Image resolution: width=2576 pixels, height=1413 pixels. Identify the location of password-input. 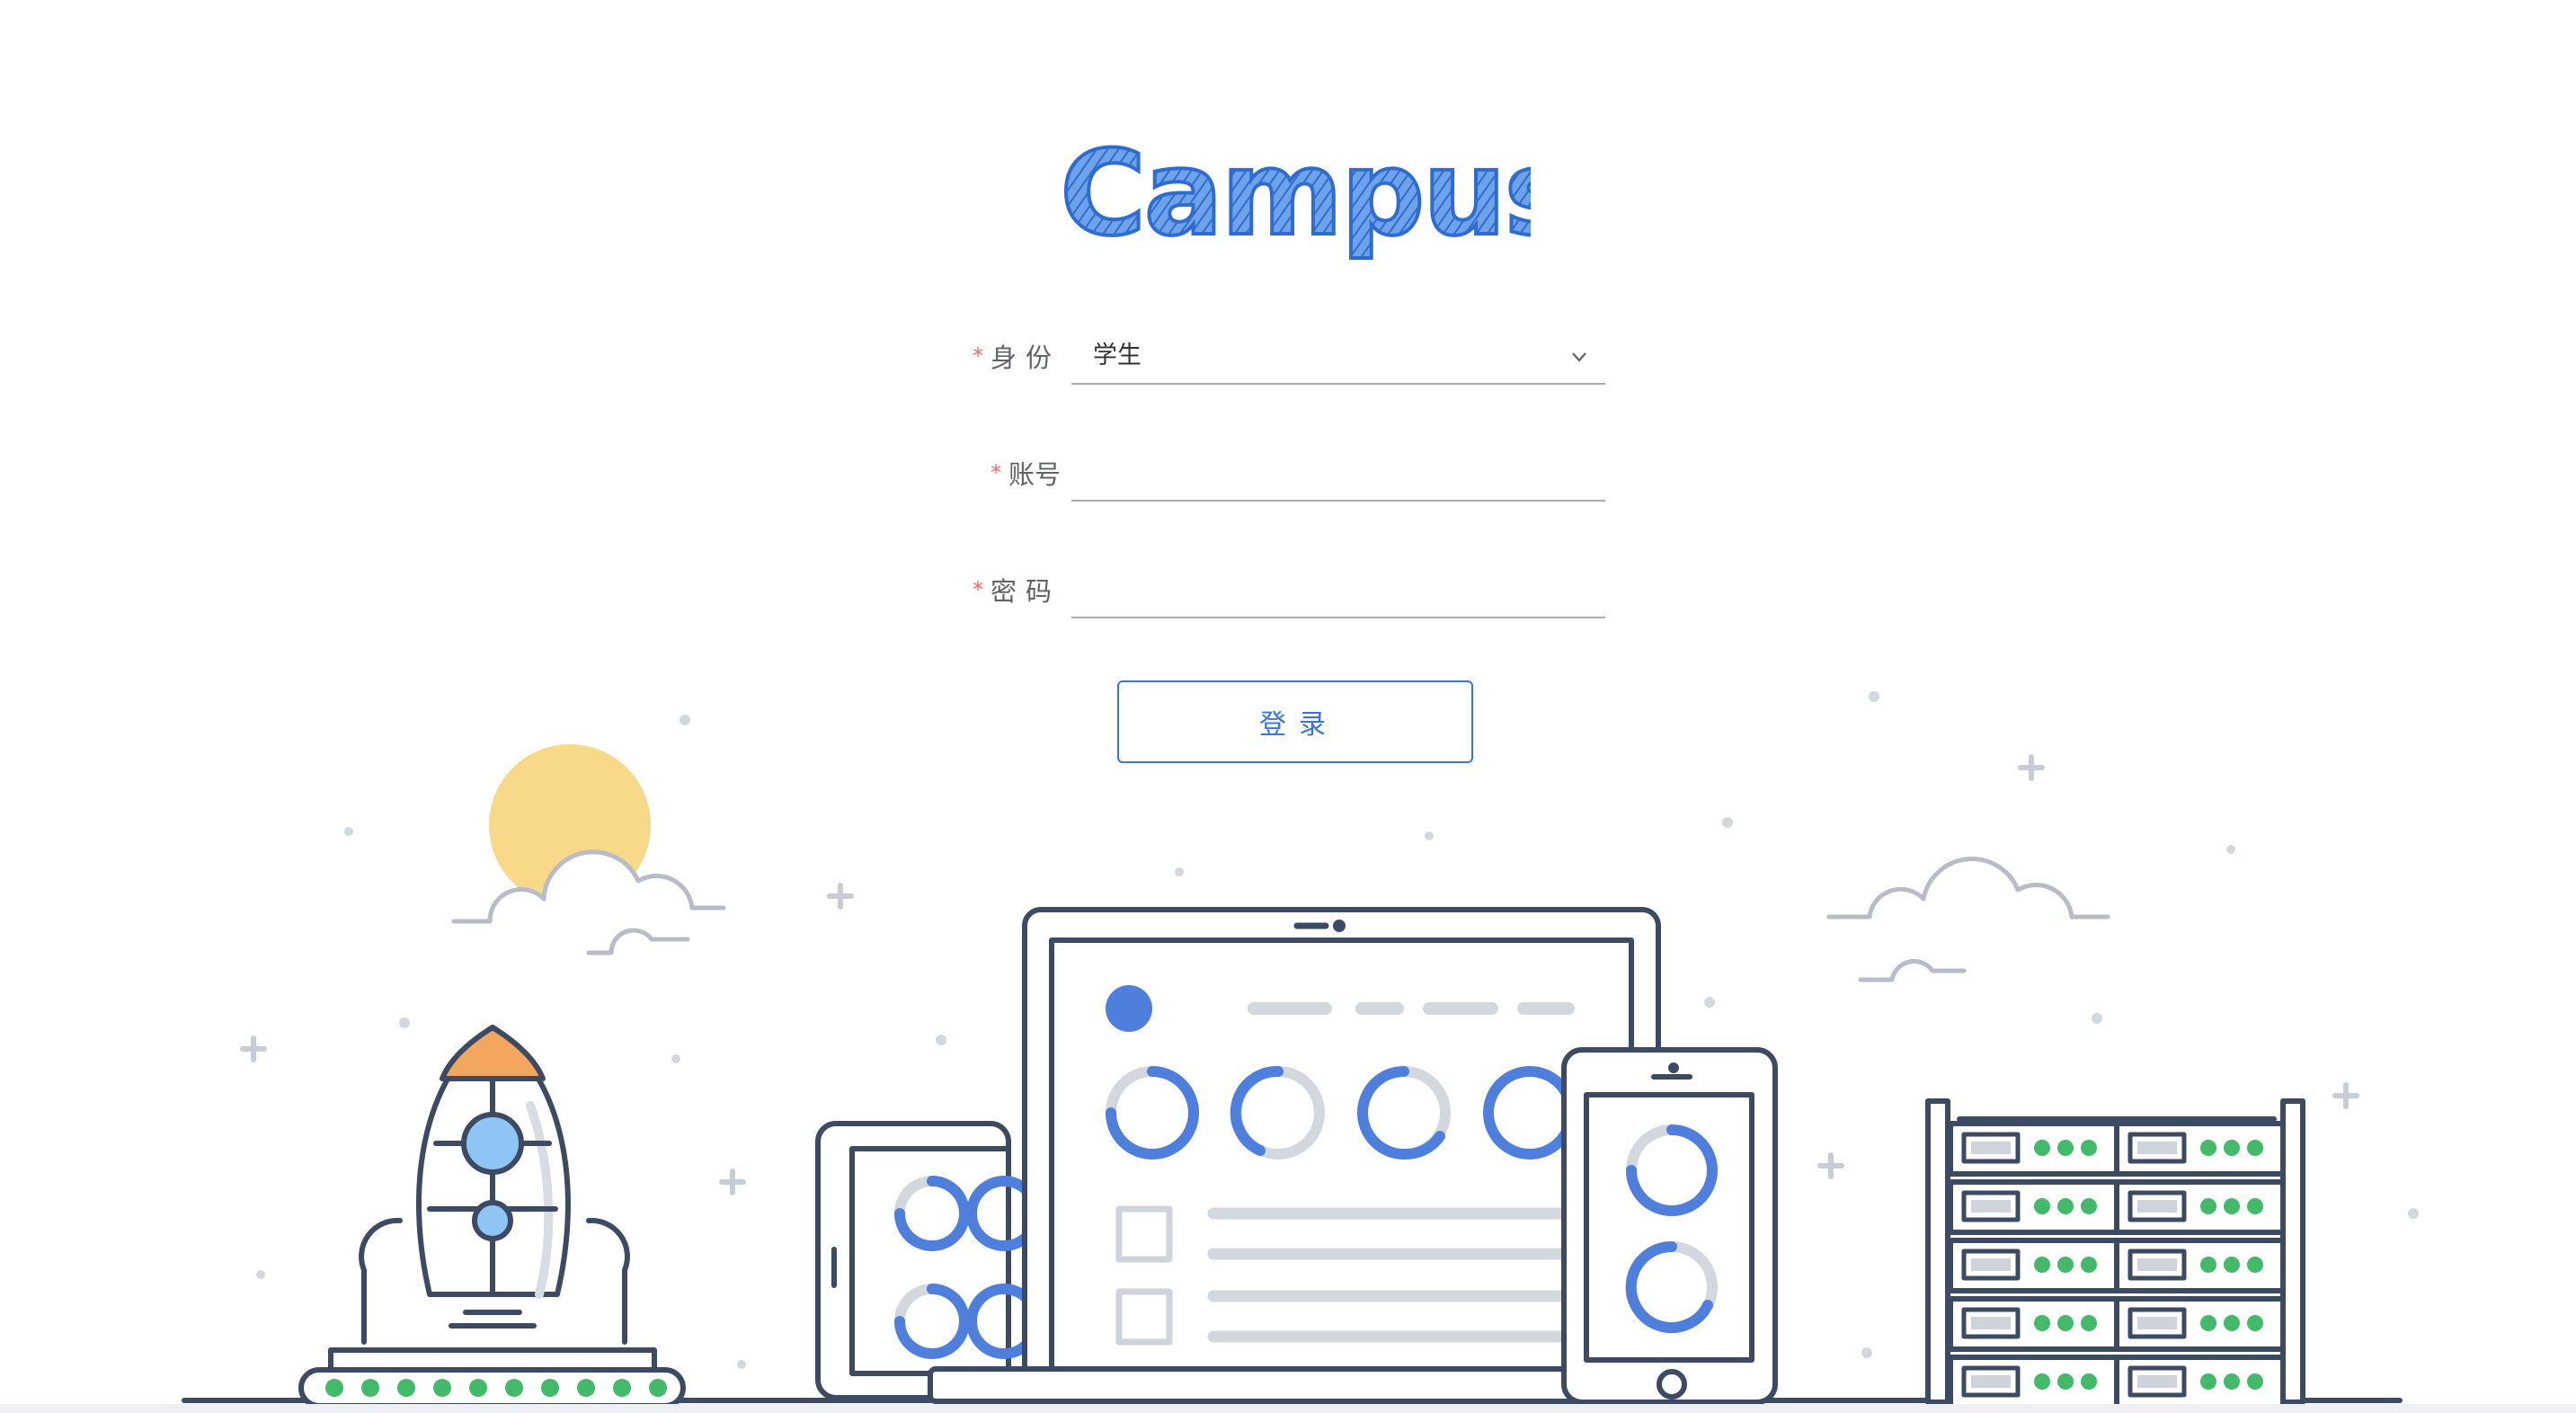
(1338, 590).